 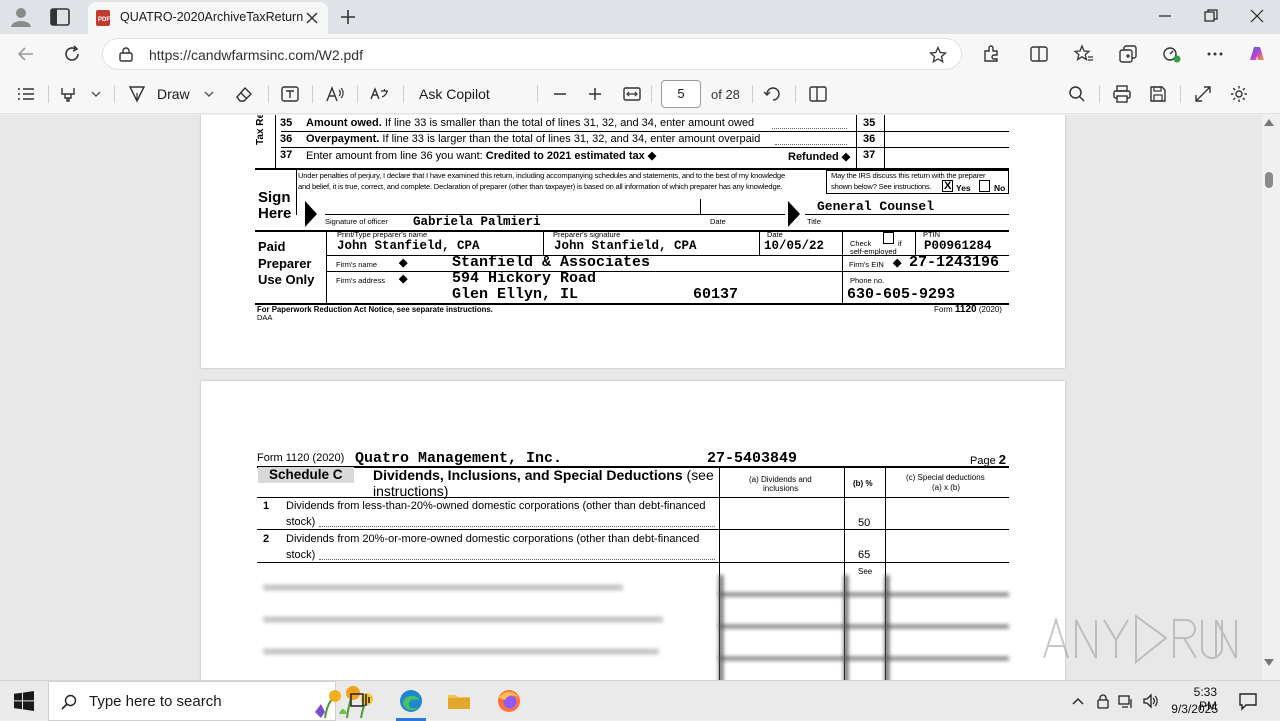 I want to click on firm-name: Stanfield & Associates, so click(x=551, y=262).